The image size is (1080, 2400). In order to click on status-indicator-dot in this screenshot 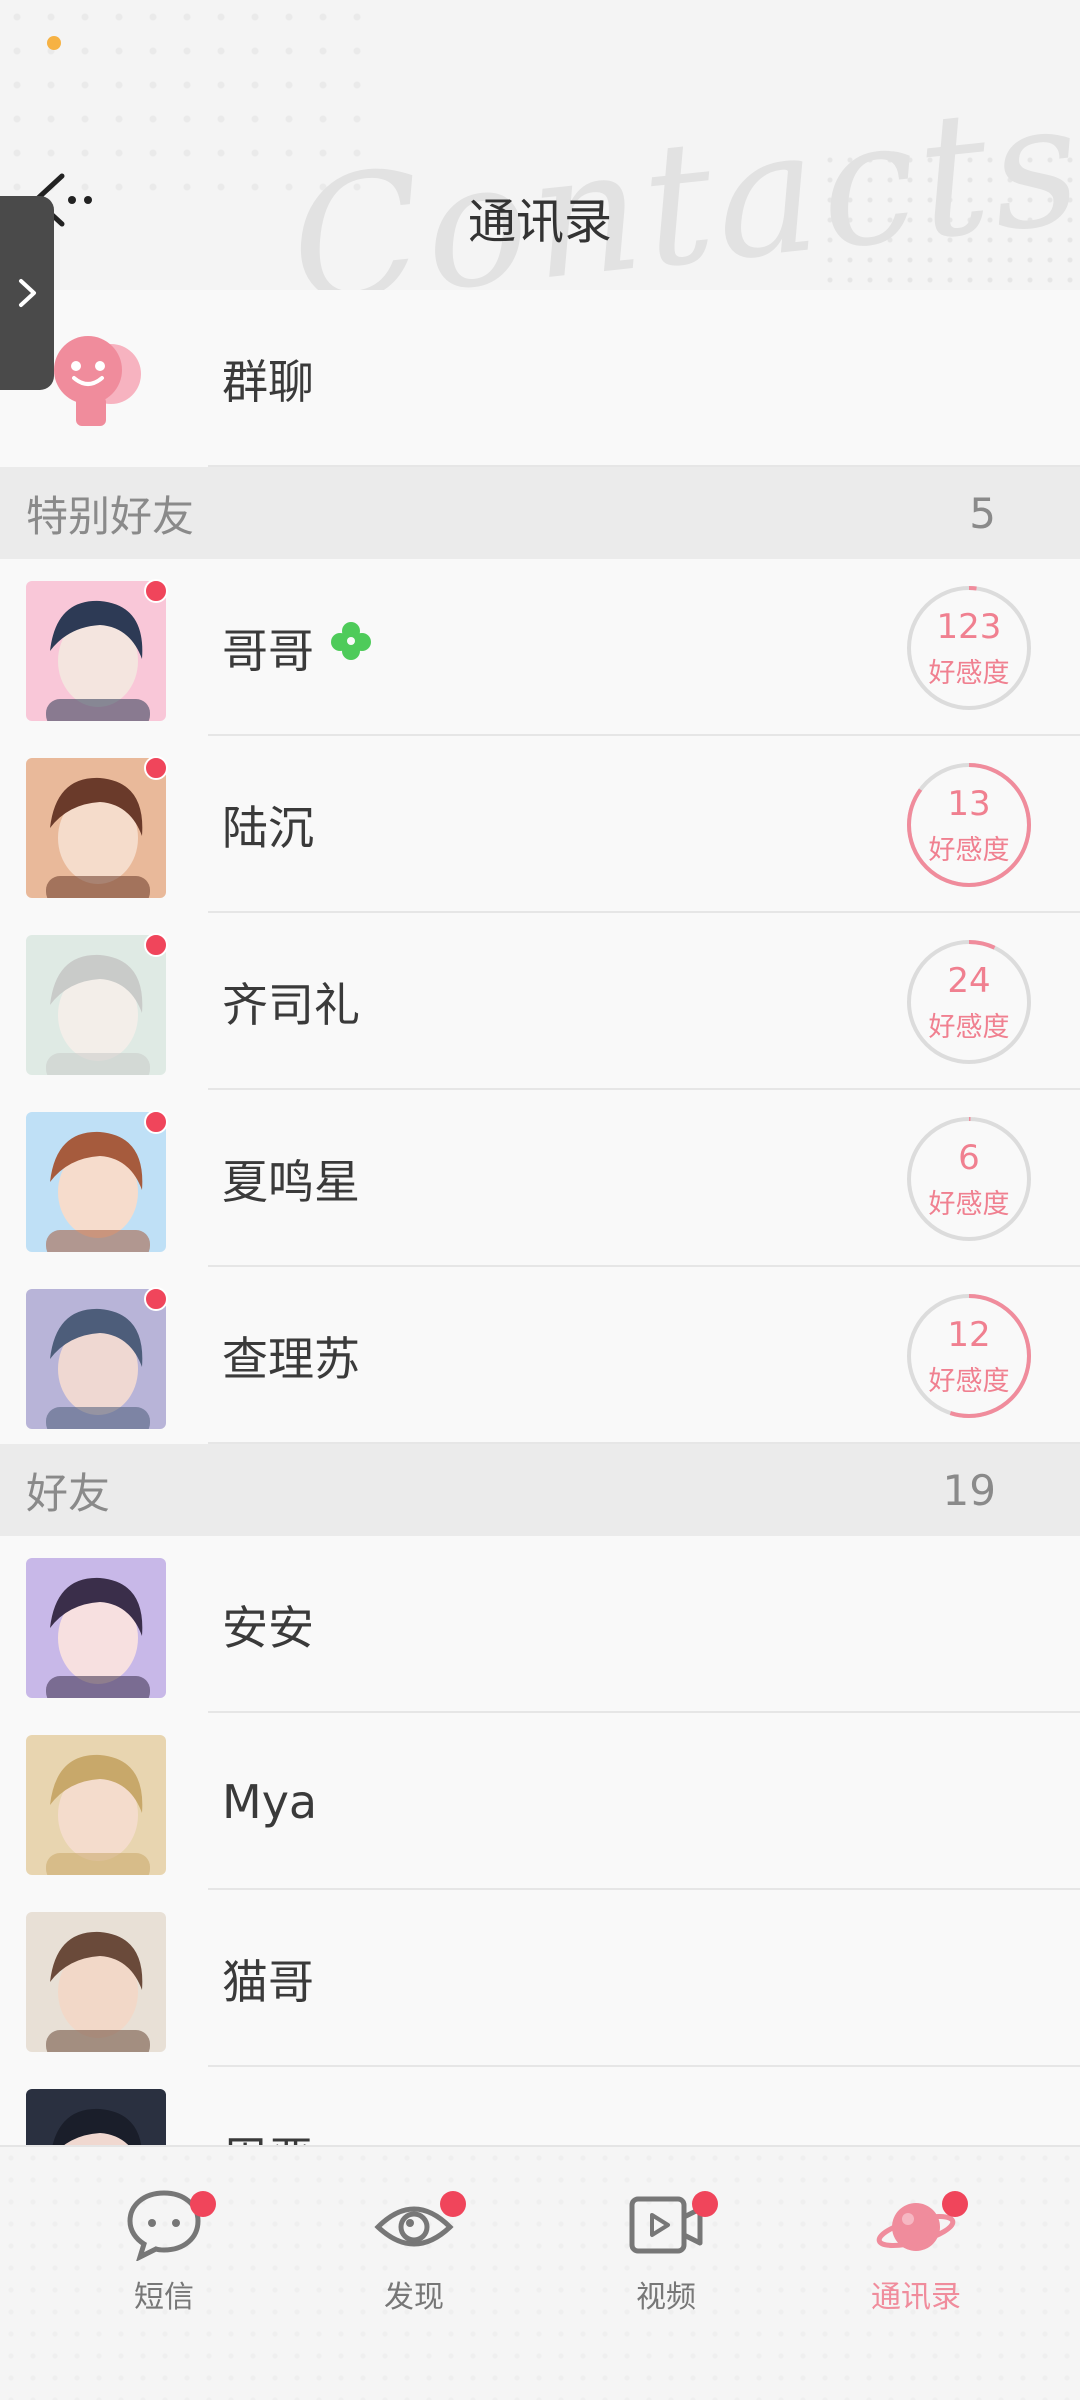, I will do `click(54, 43)`.